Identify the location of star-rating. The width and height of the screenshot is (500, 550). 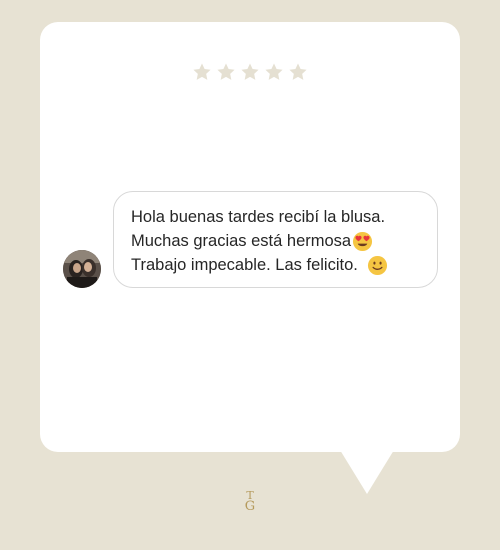
(250, 72).